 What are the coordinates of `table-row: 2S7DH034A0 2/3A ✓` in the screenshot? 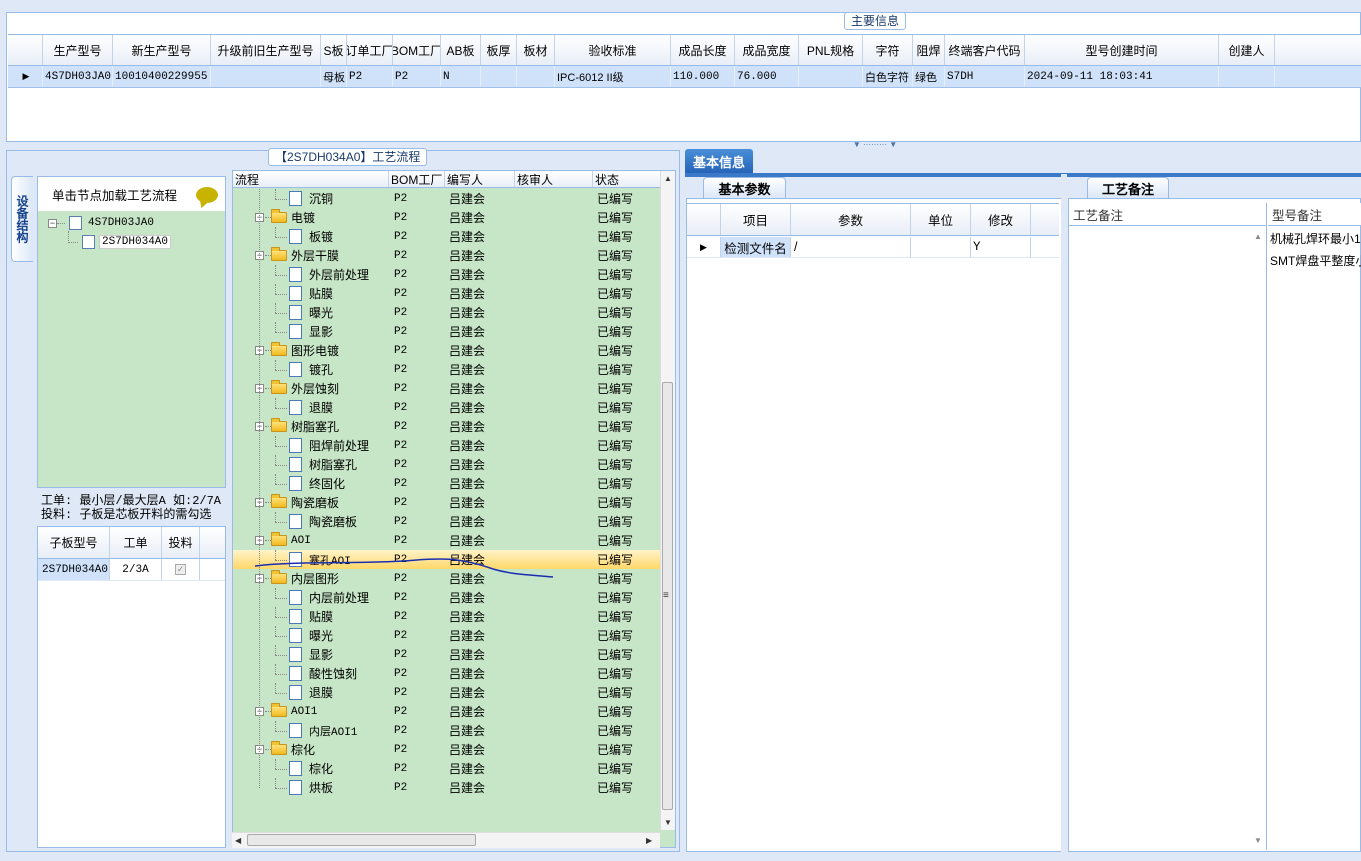 It's located at (131, 570).